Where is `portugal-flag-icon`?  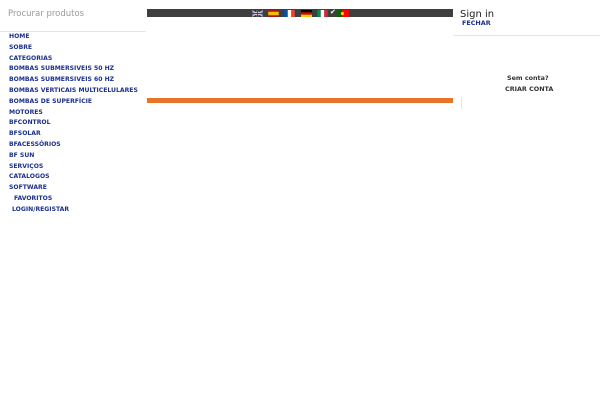 portugal-flag-icon is located at coordinates (343, 13).